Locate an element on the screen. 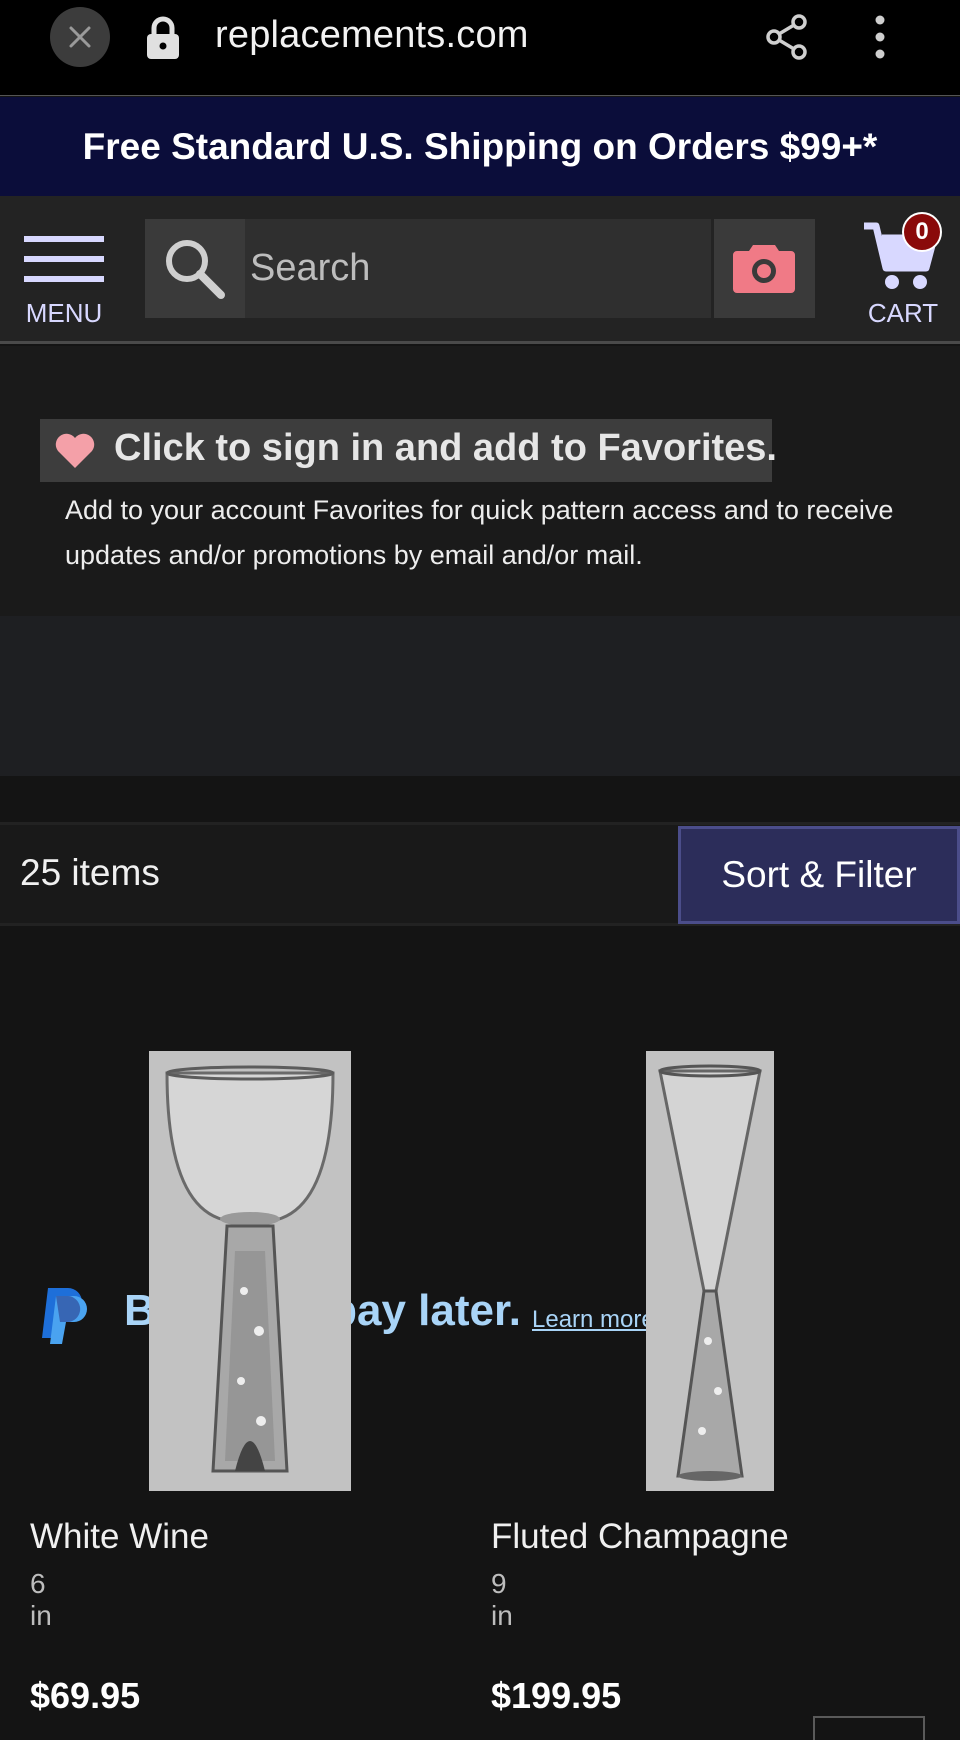 The image size is (960, 1740). share-icon is located at coordinates (787, 37).